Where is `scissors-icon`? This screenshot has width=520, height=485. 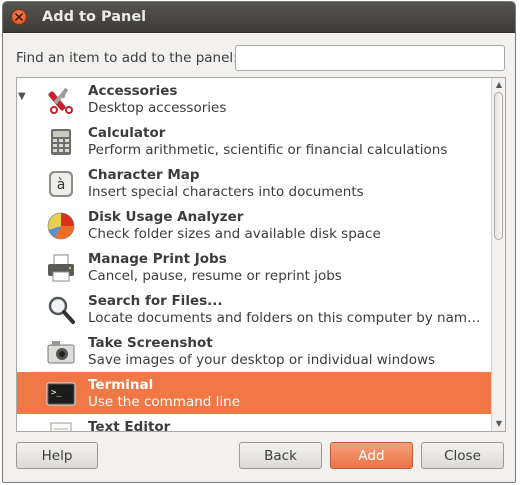 scissors-icon is located at coordinates (60, 100).